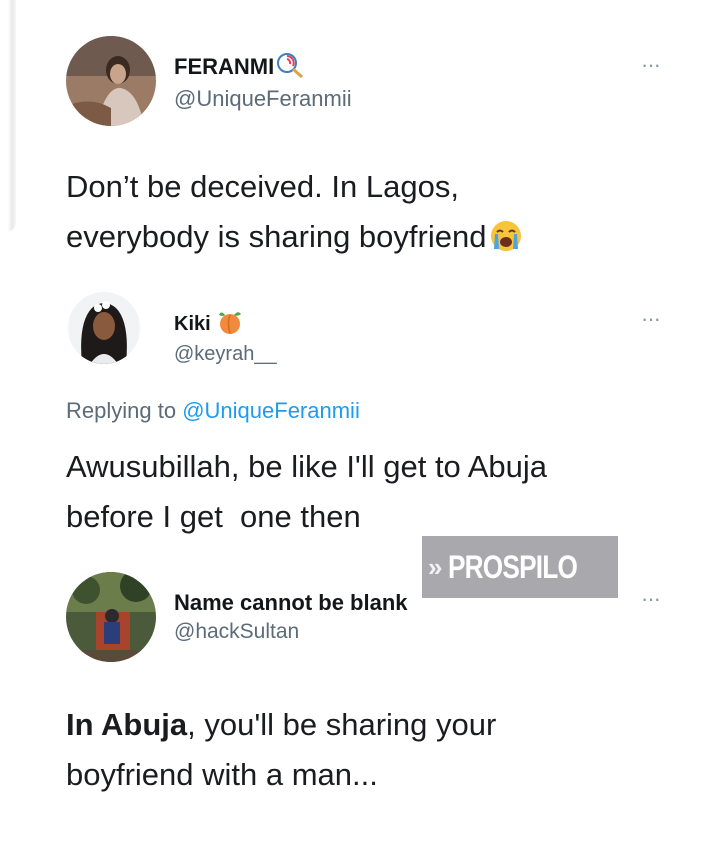 The image size is (720, 847). I want to click on tweet-text-line2: everybody is sharing boyfriend, so click(294, 240).